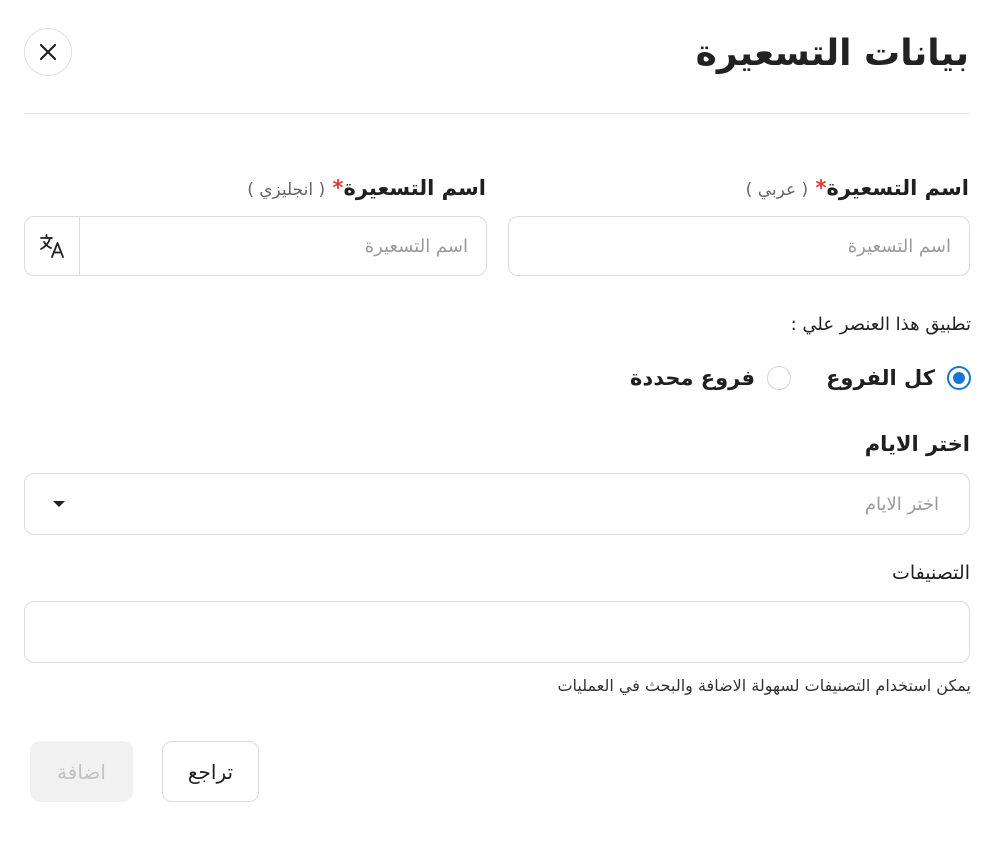 The width and height of the screenshot is (1003, 842). I want to click on radio-specific-branches-control, so click(779, 378).